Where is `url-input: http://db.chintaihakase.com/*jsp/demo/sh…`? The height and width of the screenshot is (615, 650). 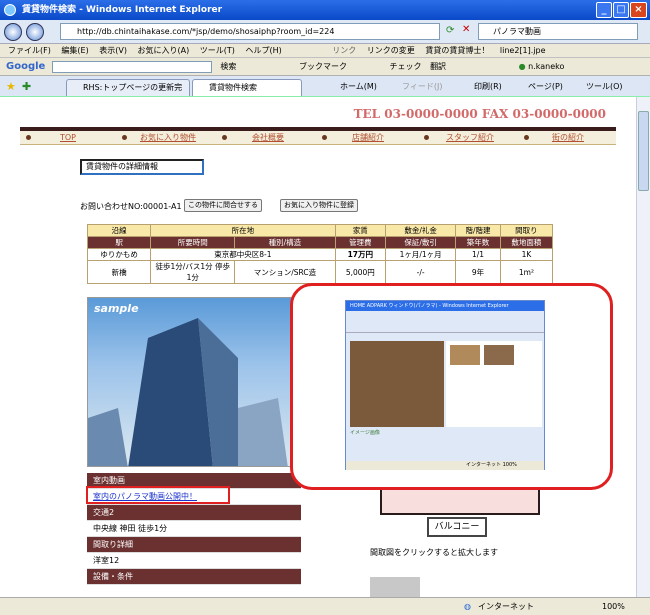 url-input: http://db.chintaihakase.com/*jsp/demo/sh… is located at coordinates (250, 31).